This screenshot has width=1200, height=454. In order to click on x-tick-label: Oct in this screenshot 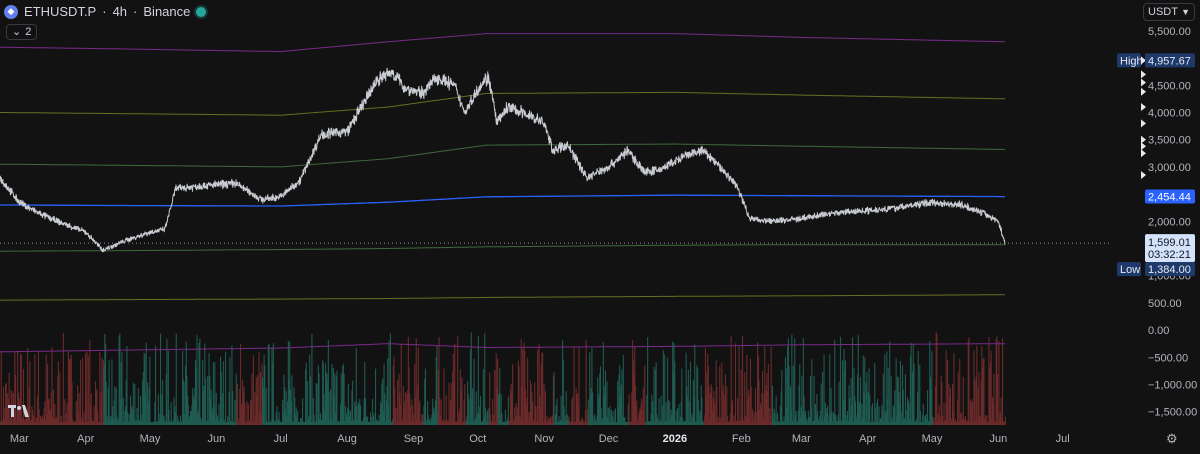, I will do `click(477, 439)`.